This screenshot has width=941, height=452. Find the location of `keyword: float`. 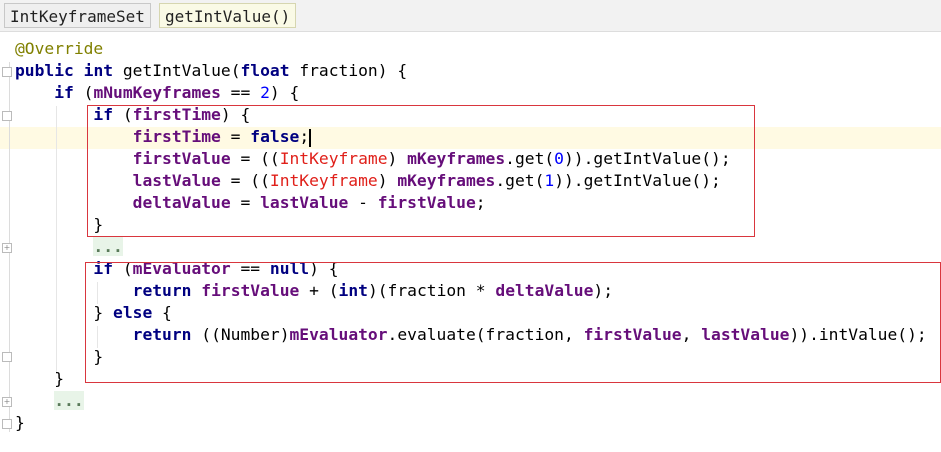

keyword: float is located at coordinates (265, 70).